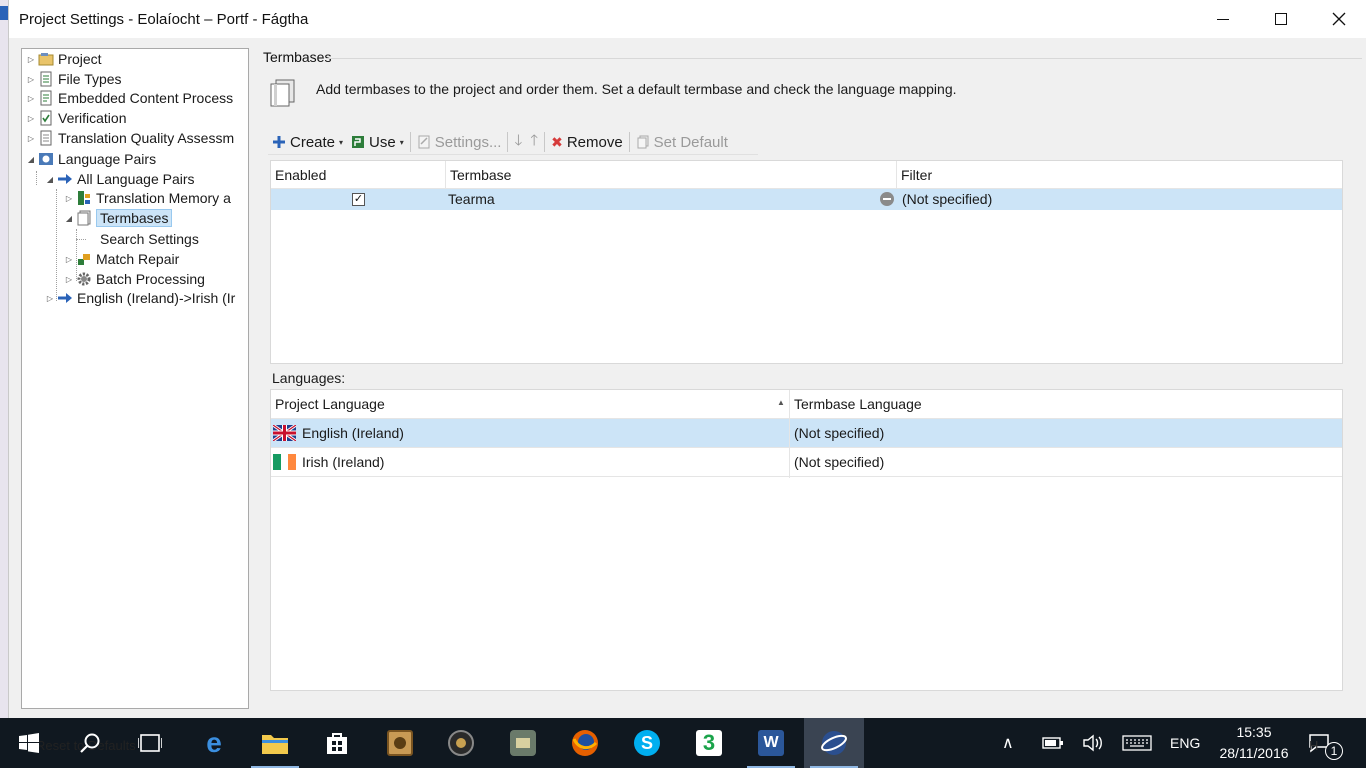 The height and width of the screenshot is (768, 1366). Describe the element at coordinates (130, 138) in the screenshot. I see `tree-item-tqa: ▷ Translation Quality Assessm` at that location.